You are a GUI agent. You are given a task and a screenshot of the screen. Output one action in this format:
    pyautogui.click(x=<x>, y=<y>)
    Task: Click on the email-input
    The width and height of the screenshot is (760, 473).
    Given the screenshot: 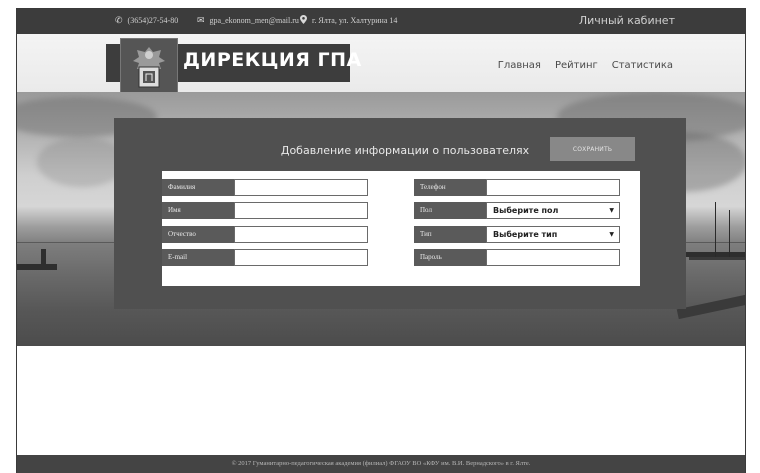 What is the action you would take?
    pyautogui.click(x=301, y=257)
    